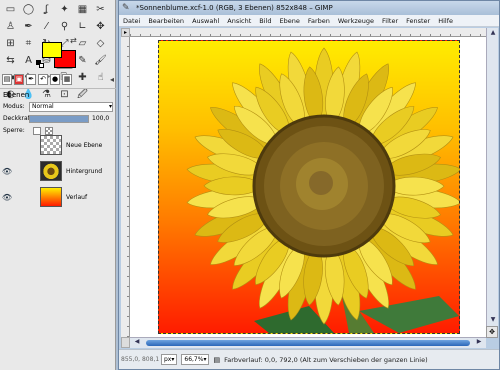 The image size is (500, 370). What do you see at coordinates (40, 64) in the screenshot?
I see `reset-colors-icon` at bounding box center [40, 64].